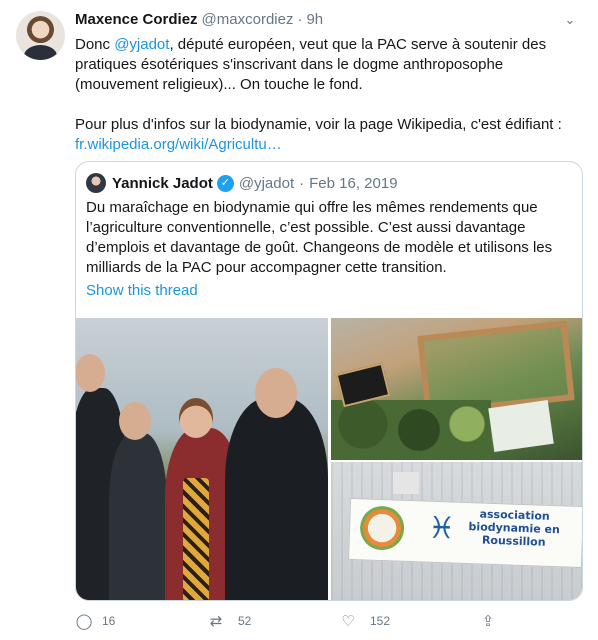 The image size is (598, 640). I want to click on quoted-tweet-header: Yannick Jadot ✓ @yjadot · Feb 16, 2019, so click(242, 183).